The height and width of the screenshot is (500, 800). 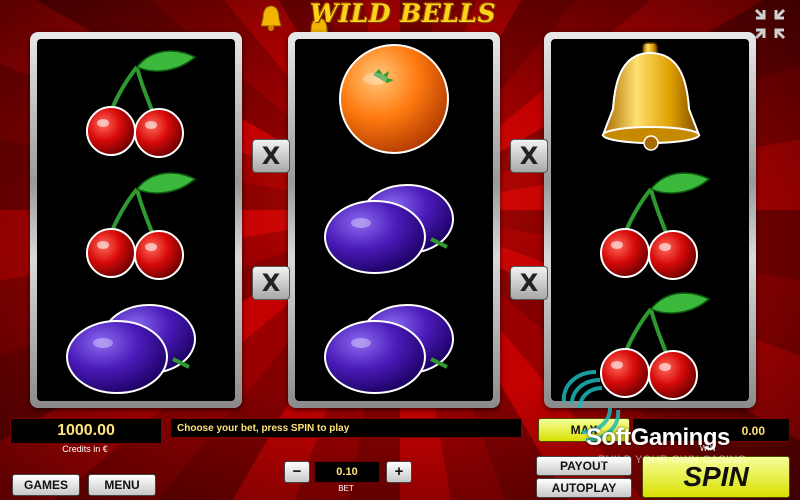 What do you see at coordinates (584, 430) in the screenshot?
I see `max-bet-button: MAX` at bounding box center [584, 430].